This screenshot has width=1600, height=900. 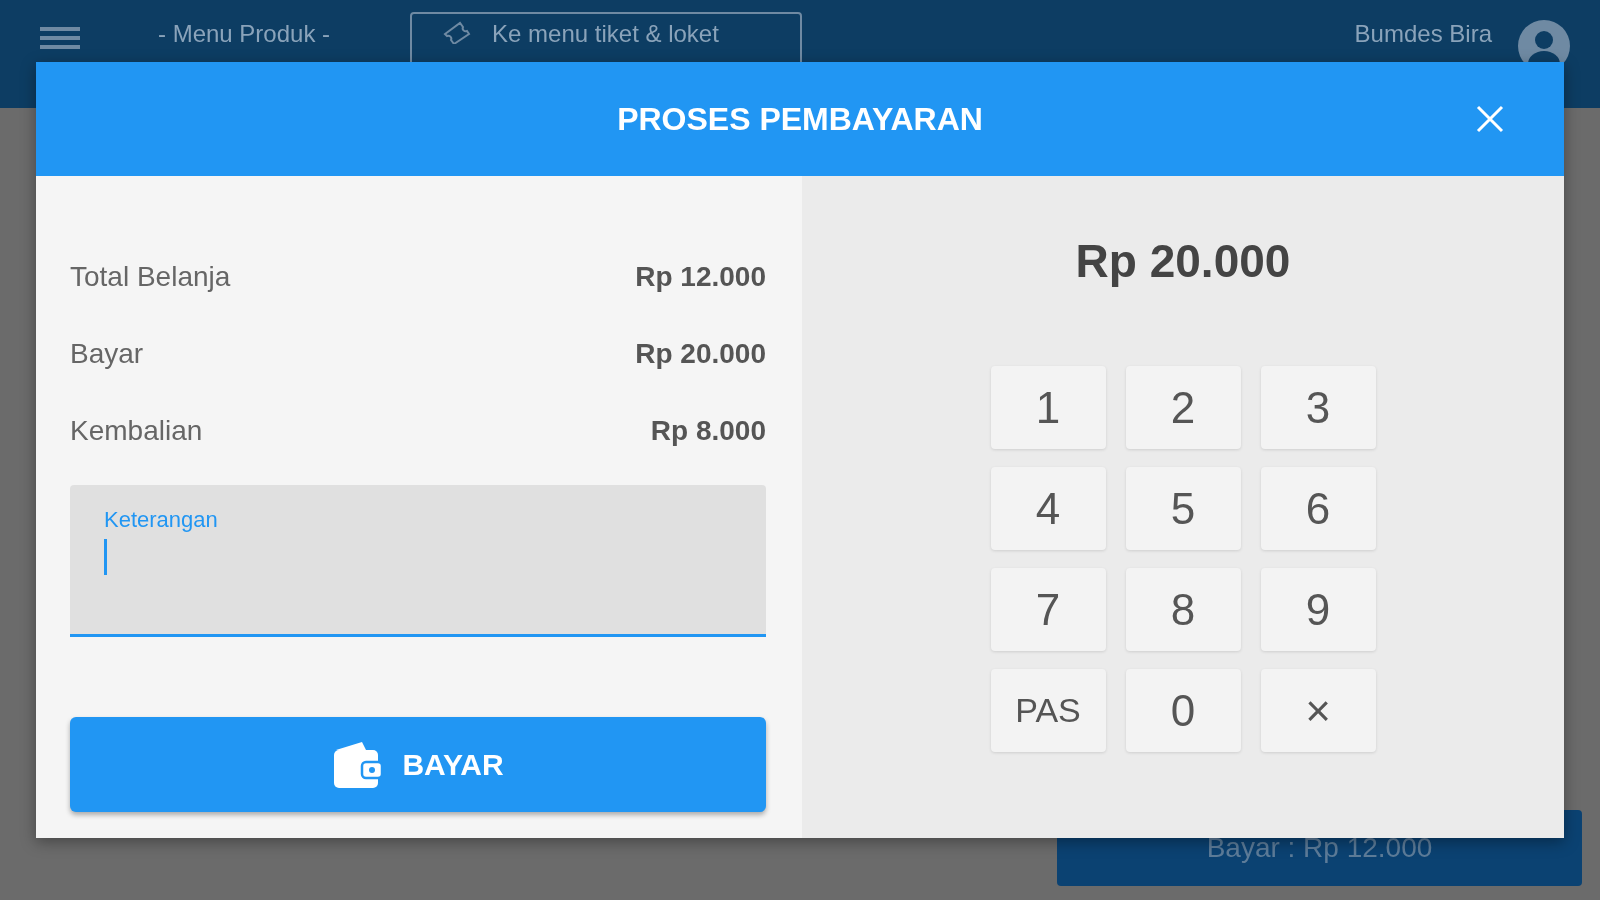 What do you see at coordinates (136, 430) in the screenshot?
I see `summary-label: Kembalian` at bounding box center [136, 430].